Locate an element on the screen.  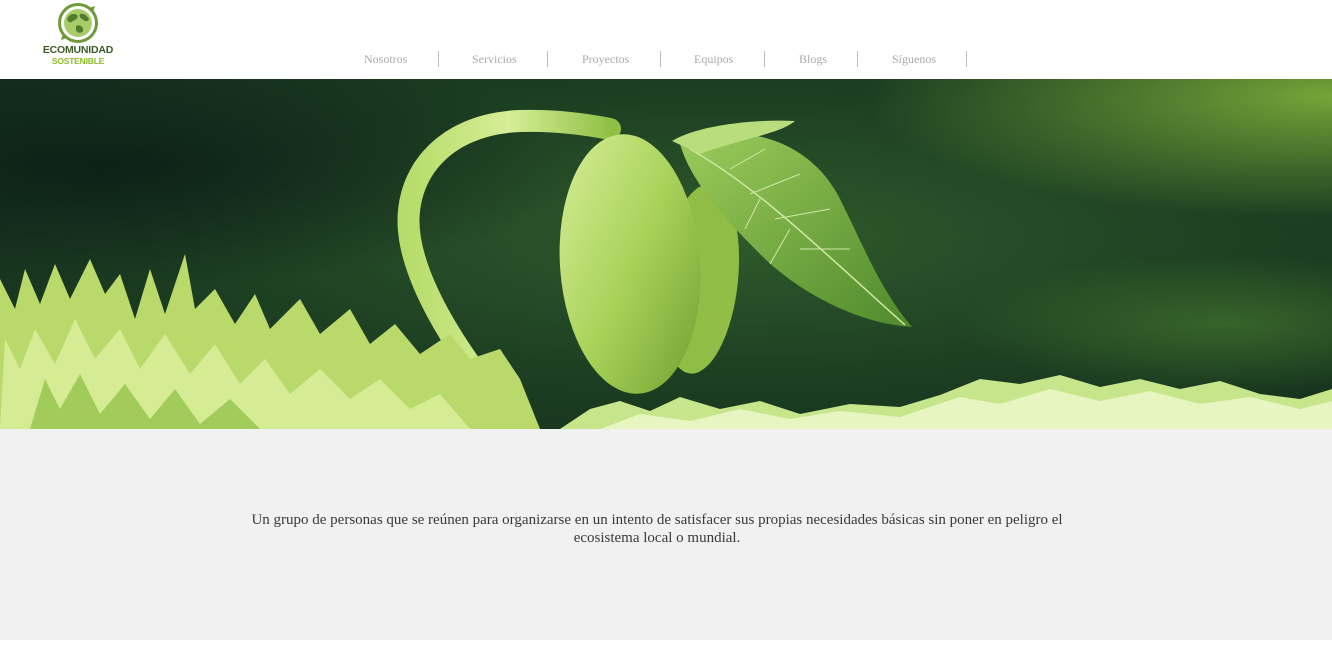
brand-tagline: SOSTENIBLE is located at coordinates (78, 60).